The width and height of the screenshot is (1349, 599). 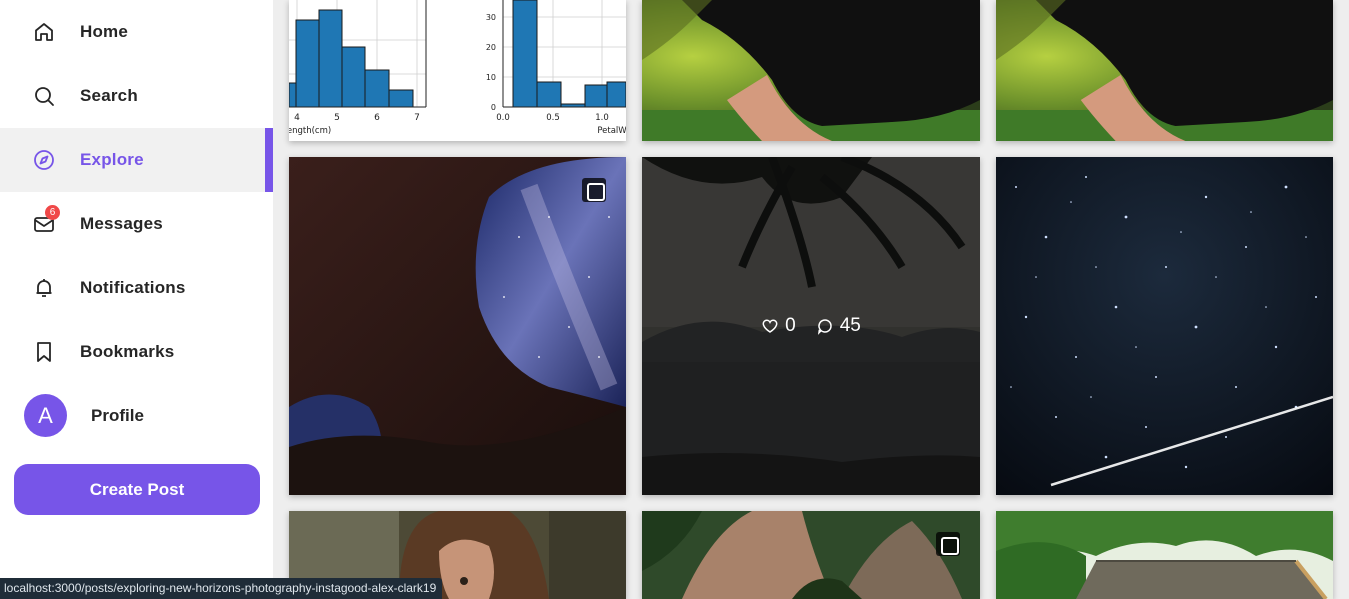 I want to click on chart-tick-label: 30, so click(x=491, y=17).